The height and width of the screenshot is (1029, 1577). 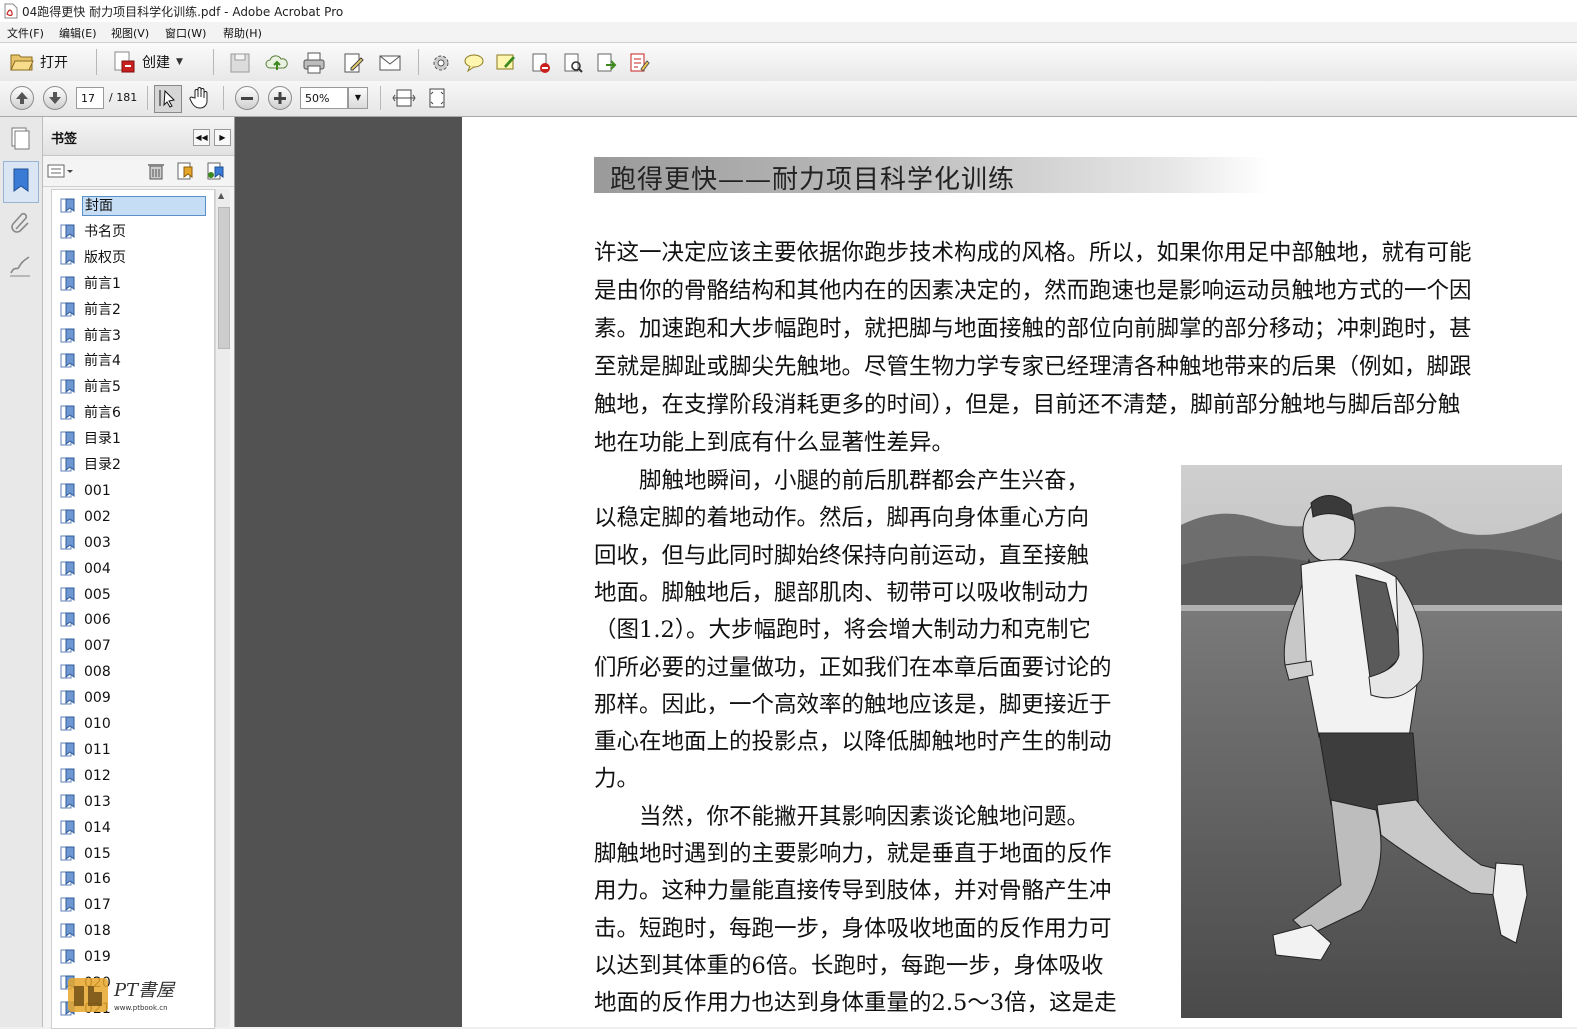 What do you see at coordinates (20, 138) in the screenshot?
I see `page-thumbnails-icon` at bounding box center [20, 138].